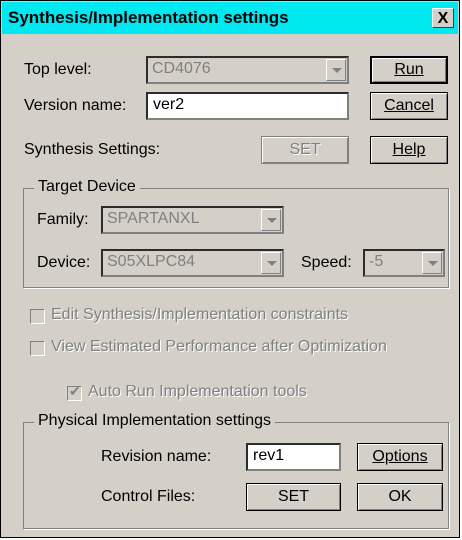 This screenshot has height=540, width=462. What do you see at coordinates (376, 261) in the screenshot?
I see `speed-value: -5` at bounding box center [376, 261].